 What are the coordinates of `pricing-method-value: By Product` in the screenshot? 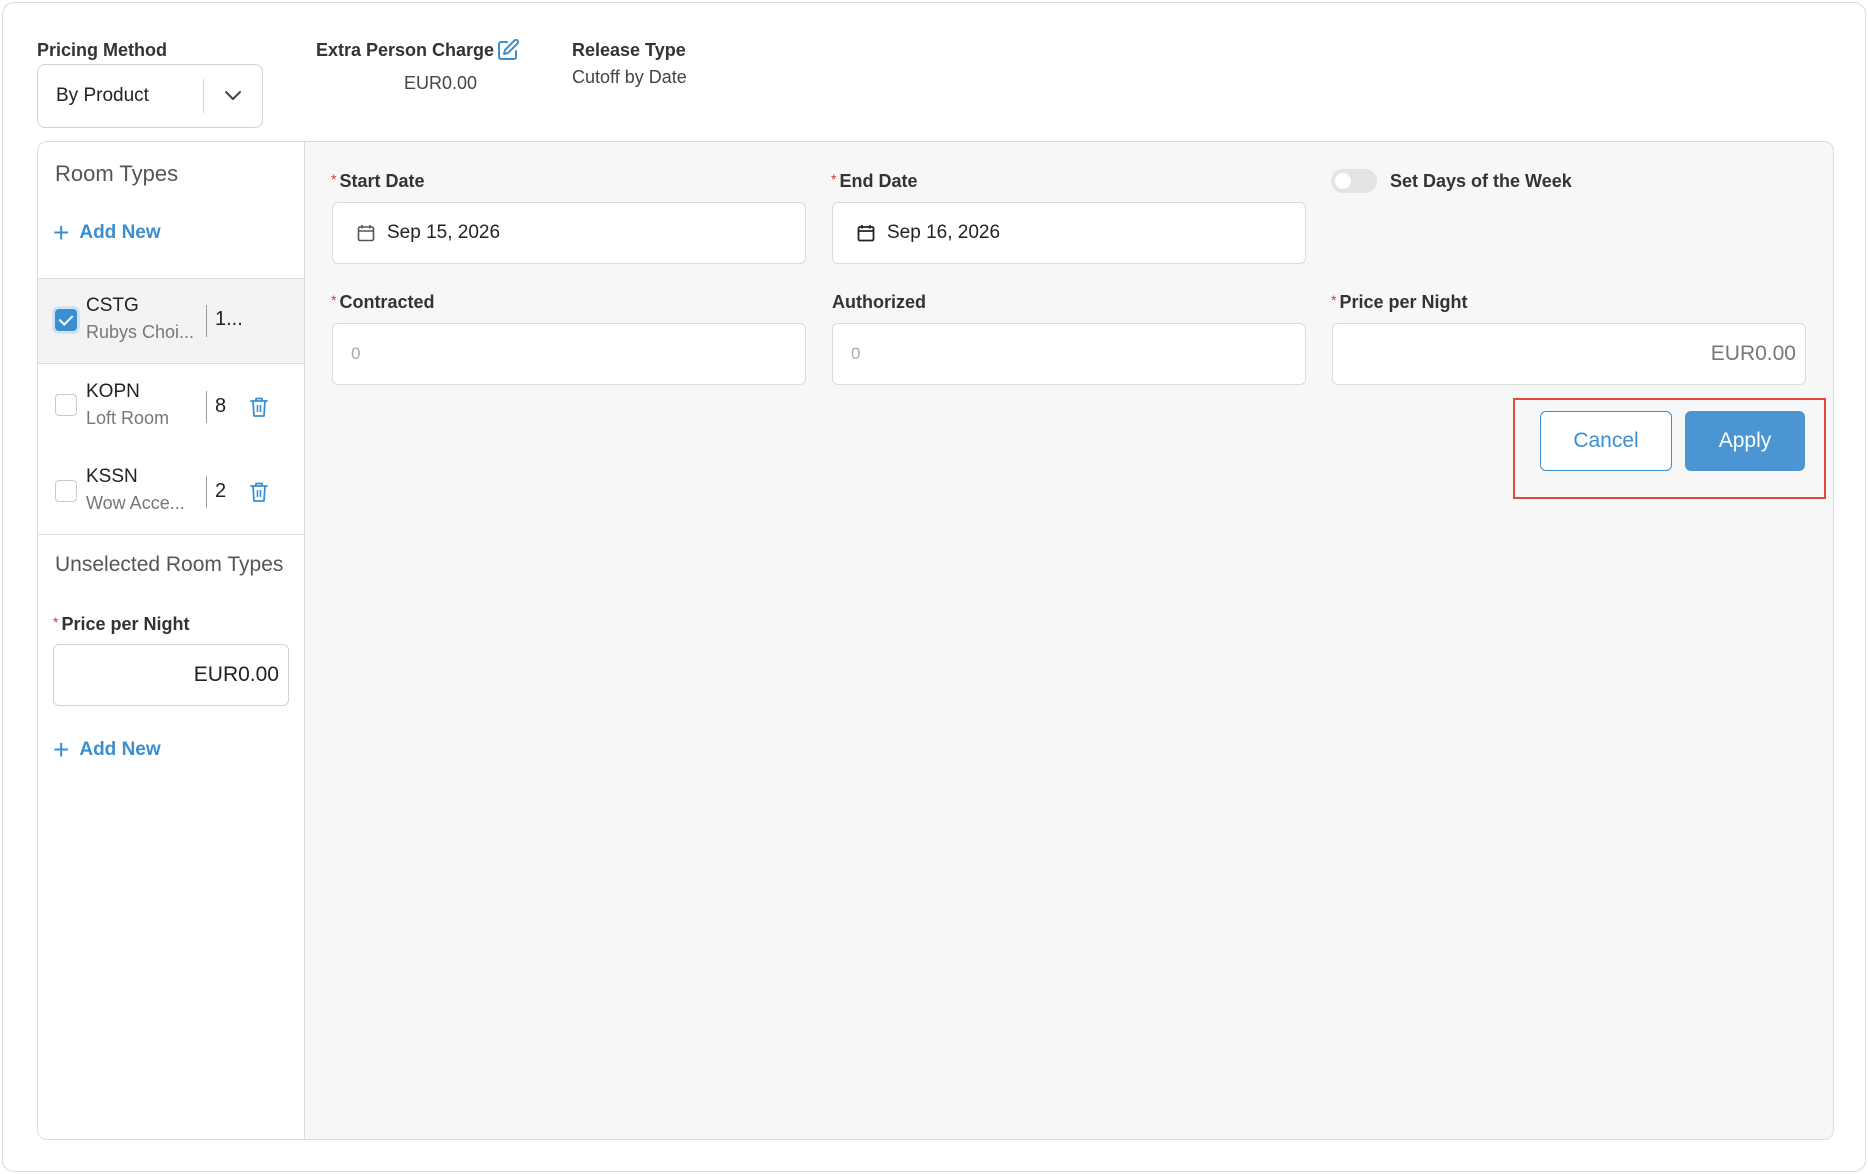 It's located at (102, 95).